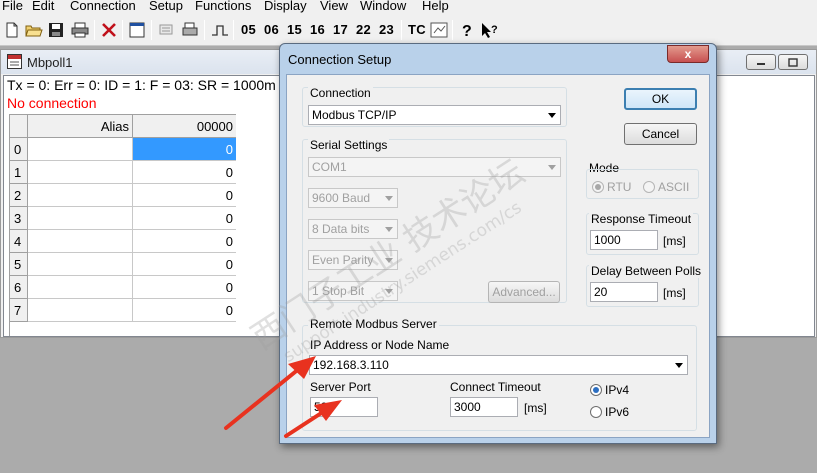 The width and height of the screenshot is (817, 473). What do you see at coordinates (439, 30) in the screenshot?
I see `communication-icon` at bounding box center [439, 30].